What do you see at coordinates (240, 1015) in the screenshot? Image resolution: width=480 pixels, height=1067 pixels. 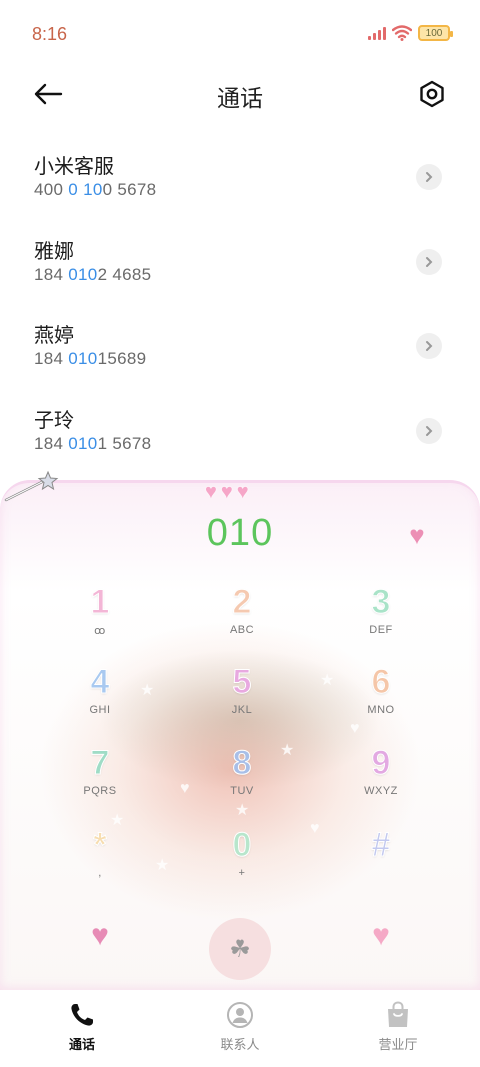 I see `contact-person-icon` at bounding box center [240, 1015].